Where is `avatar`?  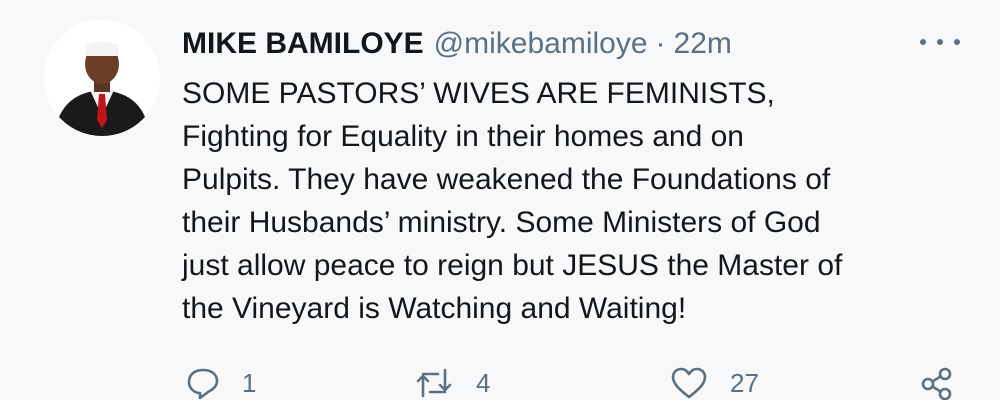
avatar is located at coordinates (102, 78).